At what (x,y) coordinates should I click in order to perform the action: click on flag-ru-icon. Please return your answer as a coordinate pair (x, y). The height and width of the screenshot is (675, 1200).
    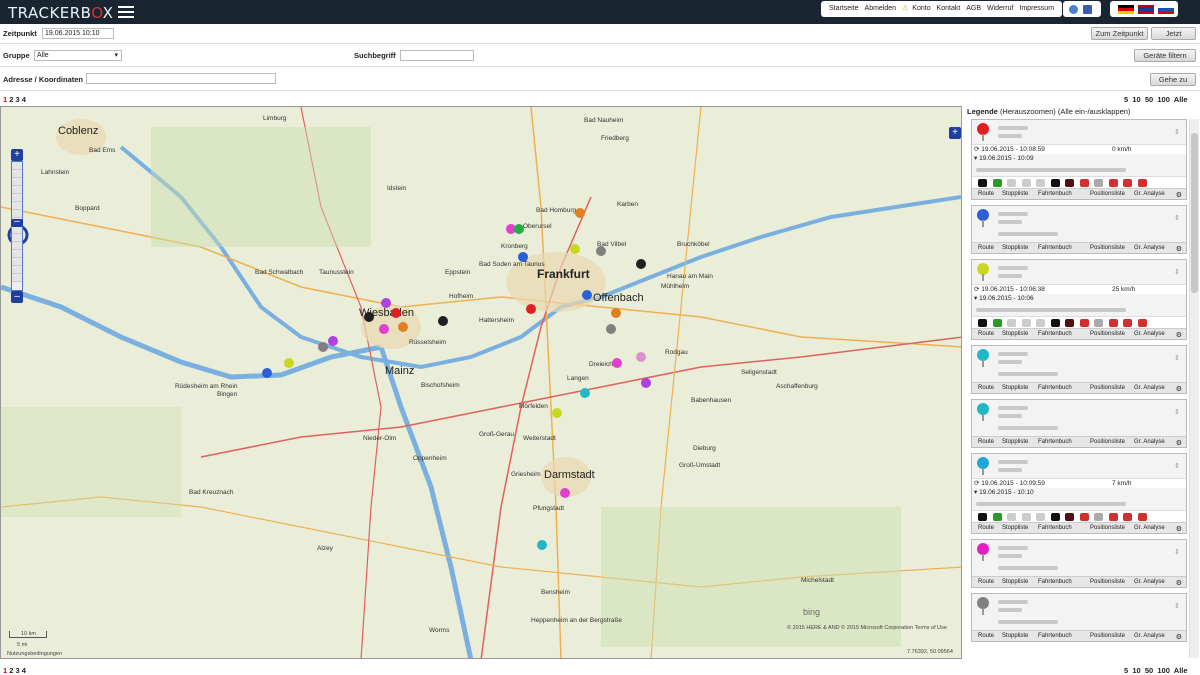
    Looking at the image, I should click on (1166, 9).